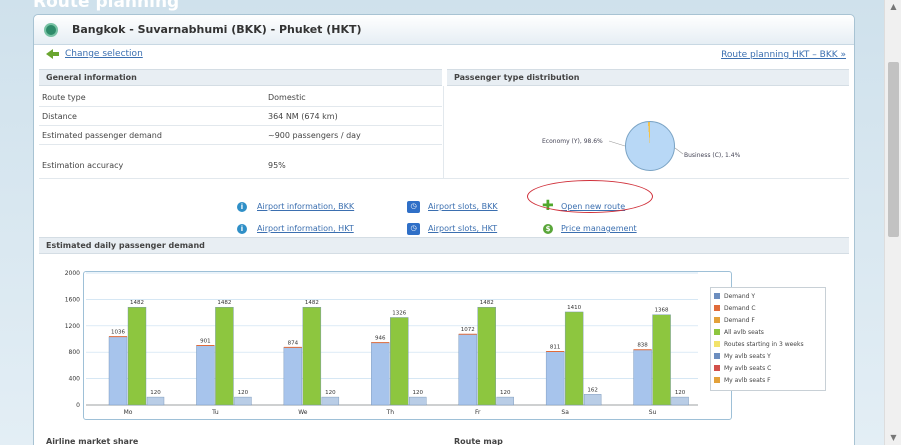  I want to click on bar-value-label: 838, so click(642, 346).